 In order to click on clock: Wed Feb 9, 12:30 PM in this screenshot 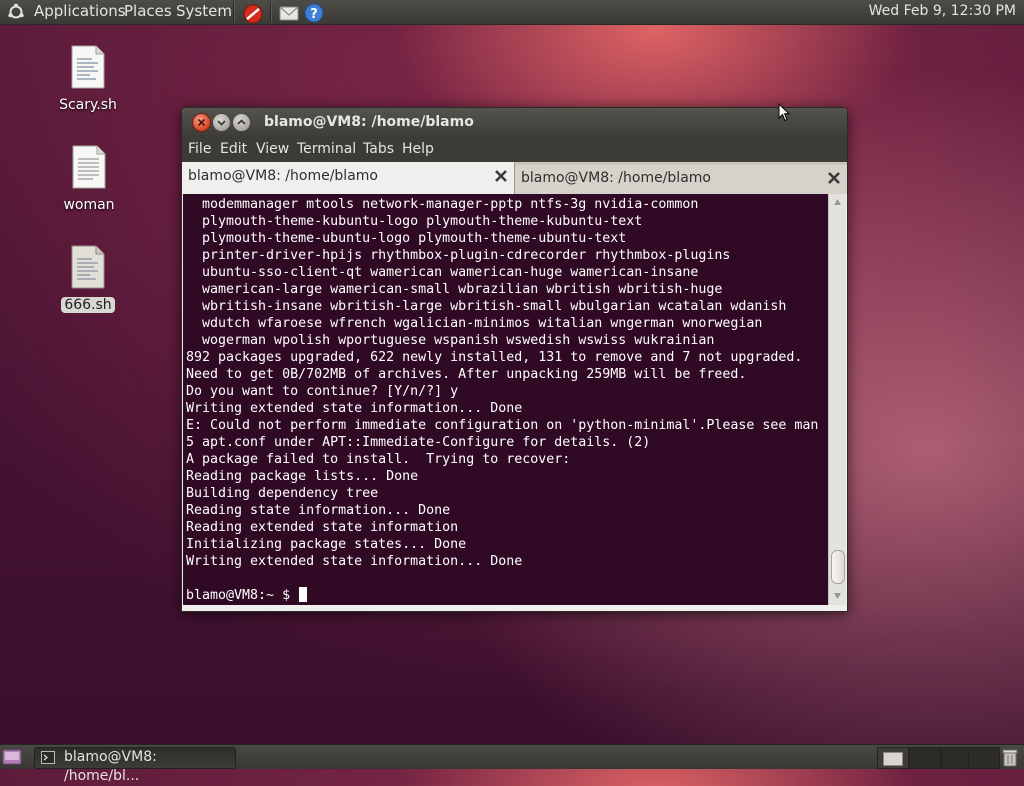, I will do `click(942, 12)`.